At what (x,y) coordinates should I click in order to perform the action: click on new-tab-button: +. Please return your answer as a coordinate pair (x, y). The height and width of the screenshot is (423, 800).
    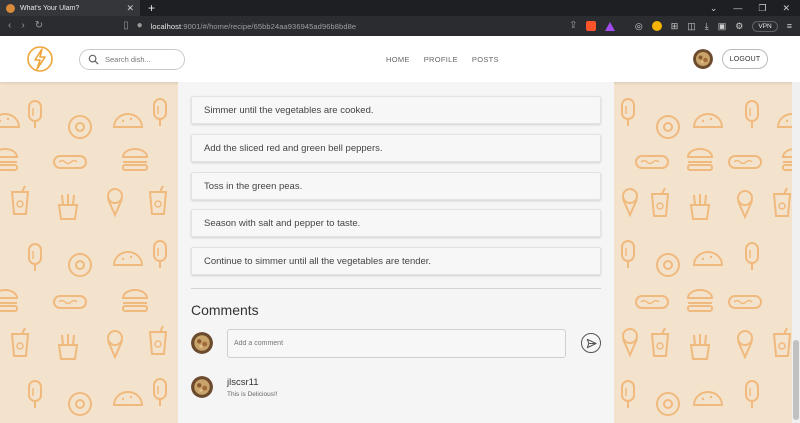
    Looking at the image, I should click on (151, 8).